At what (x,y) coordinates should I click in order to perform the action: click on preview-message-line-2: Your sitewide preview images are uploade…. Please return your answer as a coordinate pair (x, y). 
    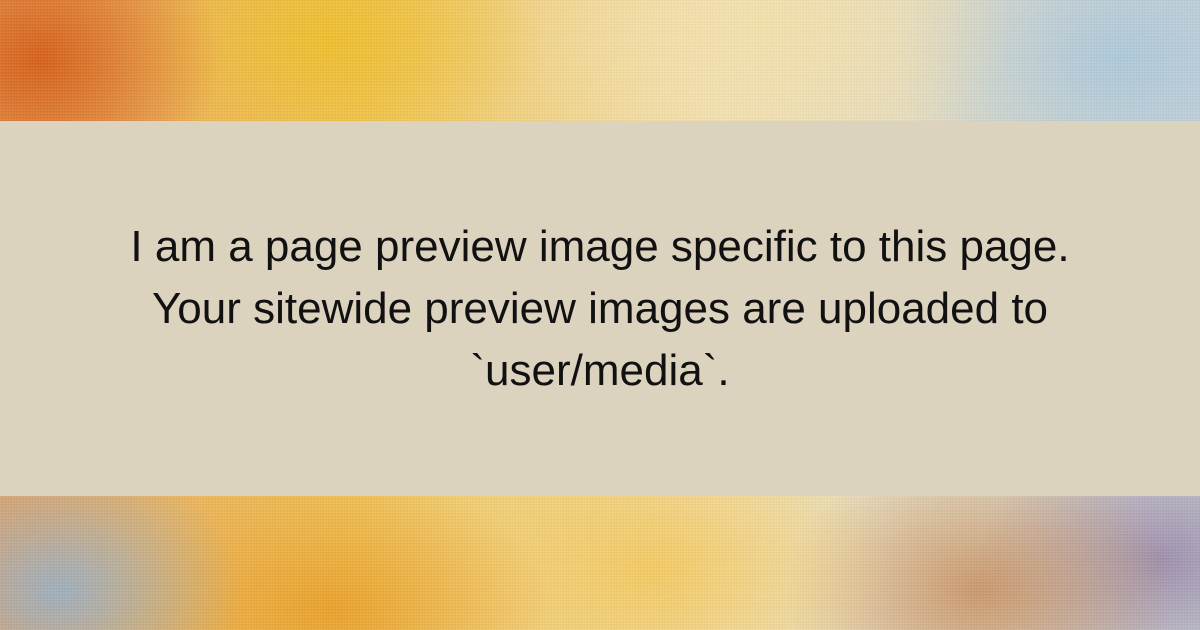
    Looking at the image, I should click on (600, 308).